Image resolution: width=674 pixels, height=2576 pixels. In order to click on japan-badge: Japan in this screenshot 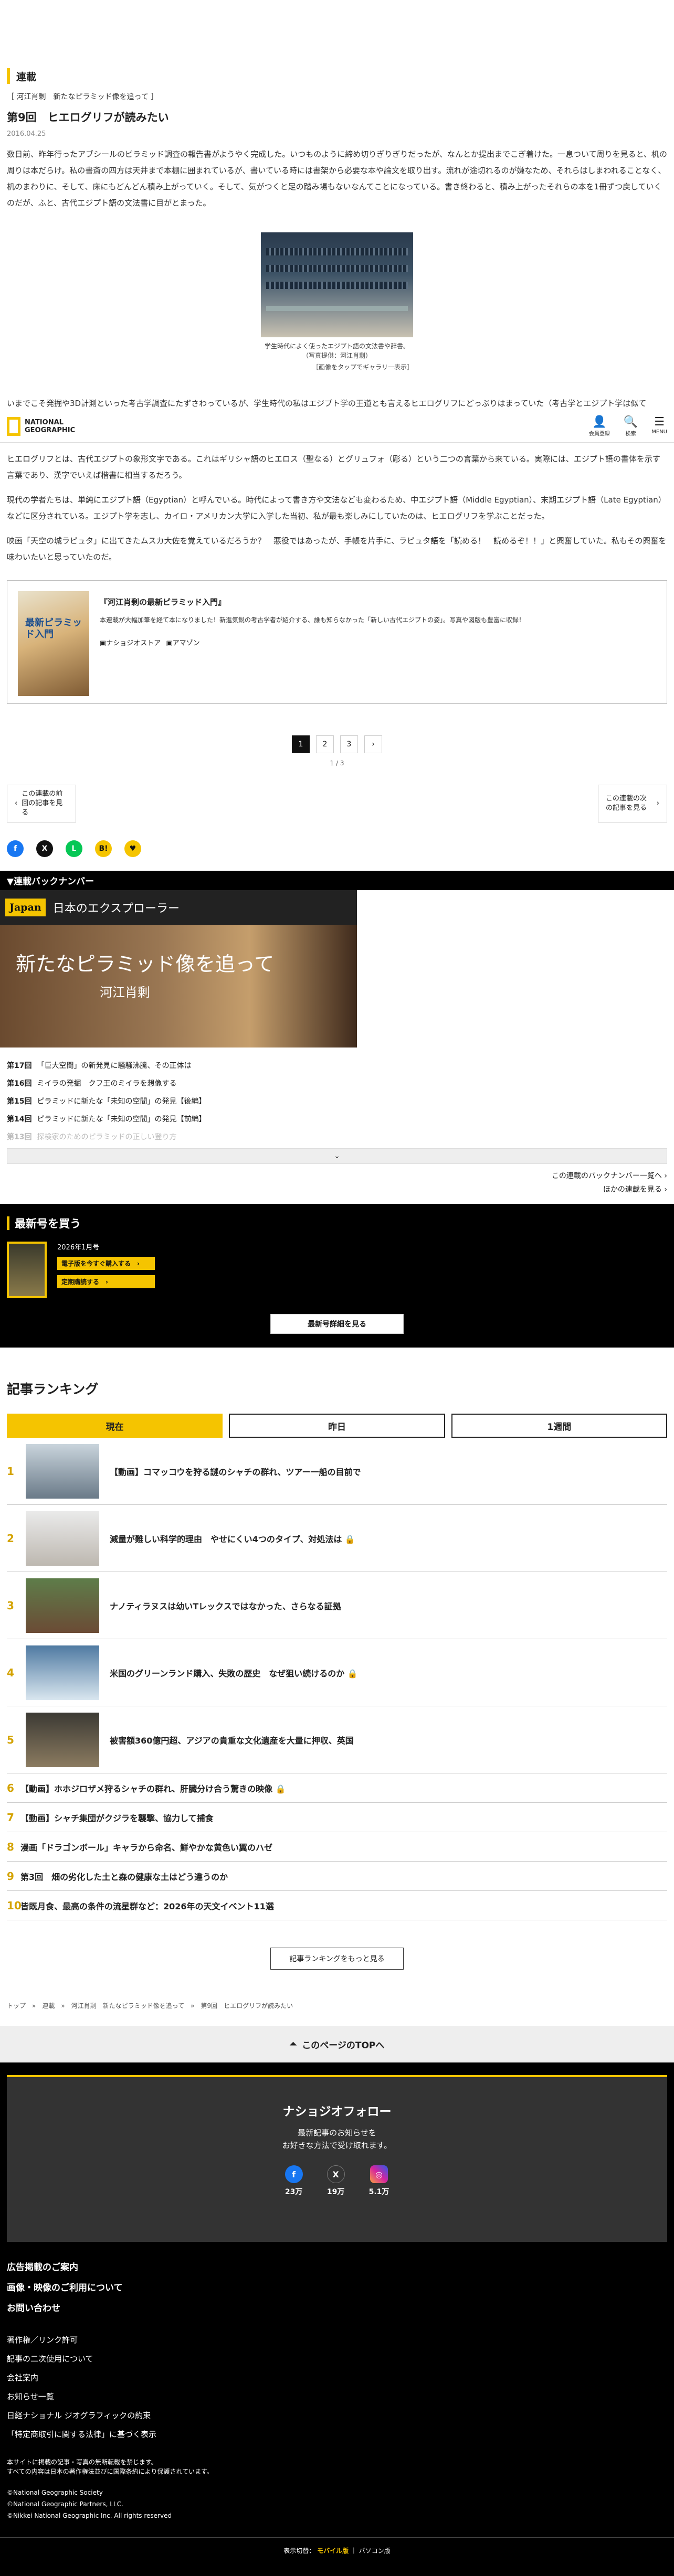, I will do `click(26, 907)`.